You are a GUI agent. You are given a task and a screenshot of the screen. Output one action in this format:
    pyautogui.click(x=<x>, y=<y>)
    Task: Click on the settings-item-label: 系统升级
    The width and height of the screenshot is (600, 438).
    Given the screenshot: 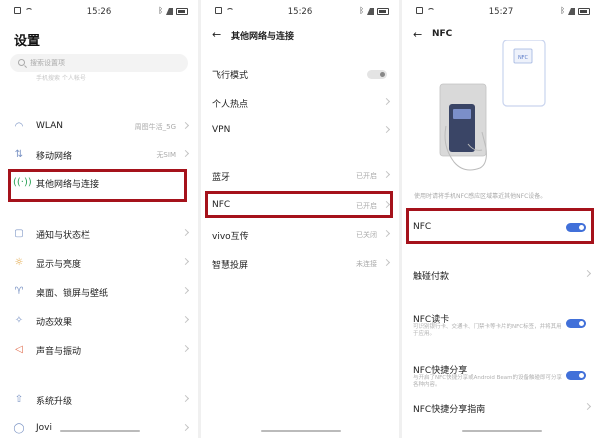 What is the action you would take?
    pyautogui.click(x=54, y=402)
    